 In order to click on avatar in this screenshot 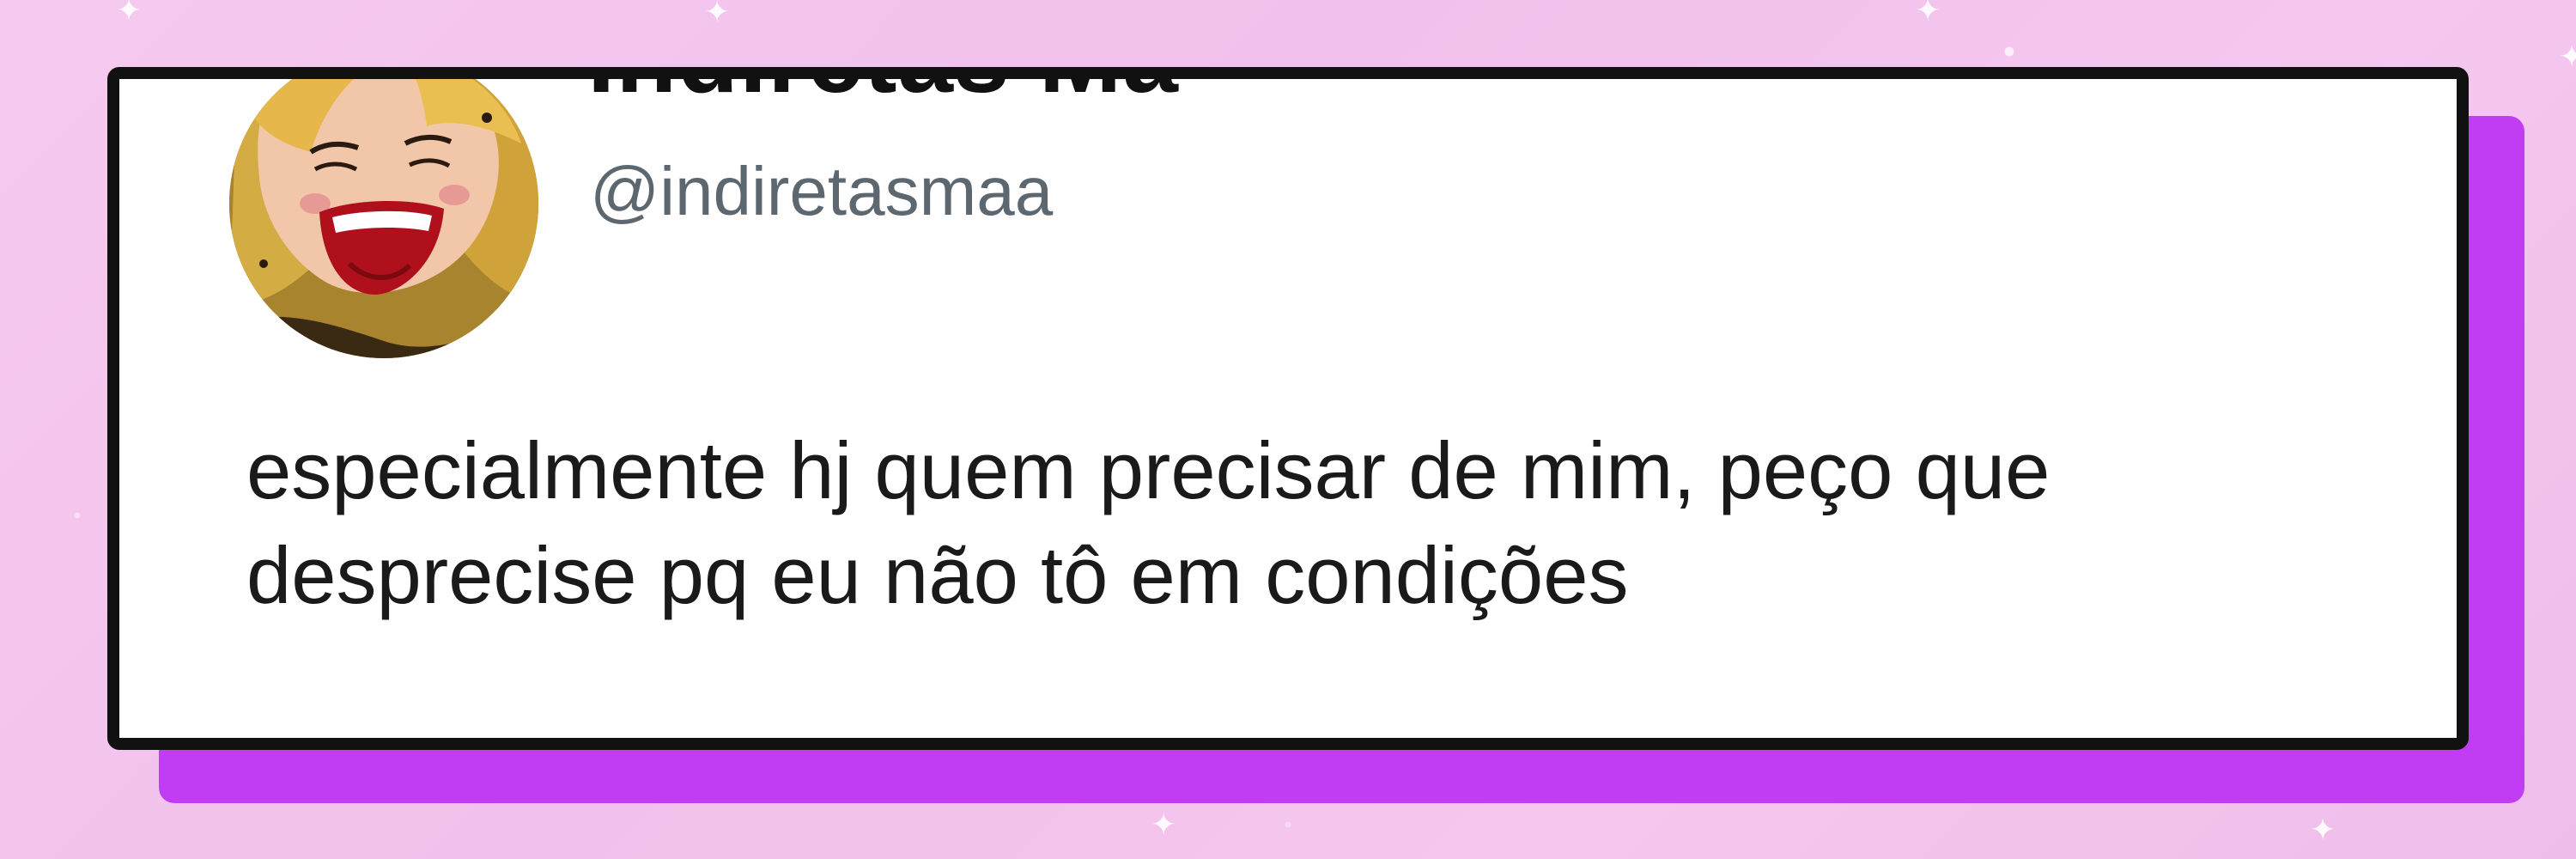, I will do `click(383, 219)`.